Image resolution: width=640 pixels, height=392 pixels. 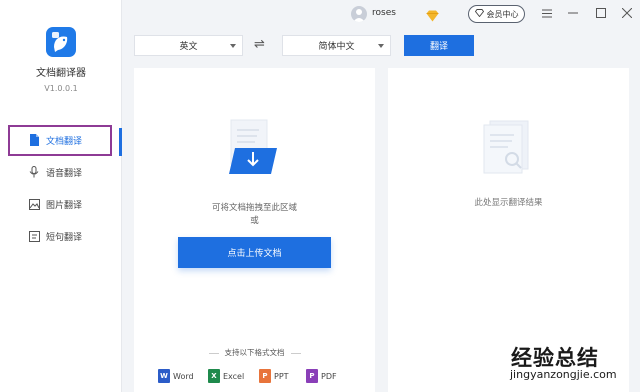 I want to click on source-language-select: 英文, so click(x=188, y=45).